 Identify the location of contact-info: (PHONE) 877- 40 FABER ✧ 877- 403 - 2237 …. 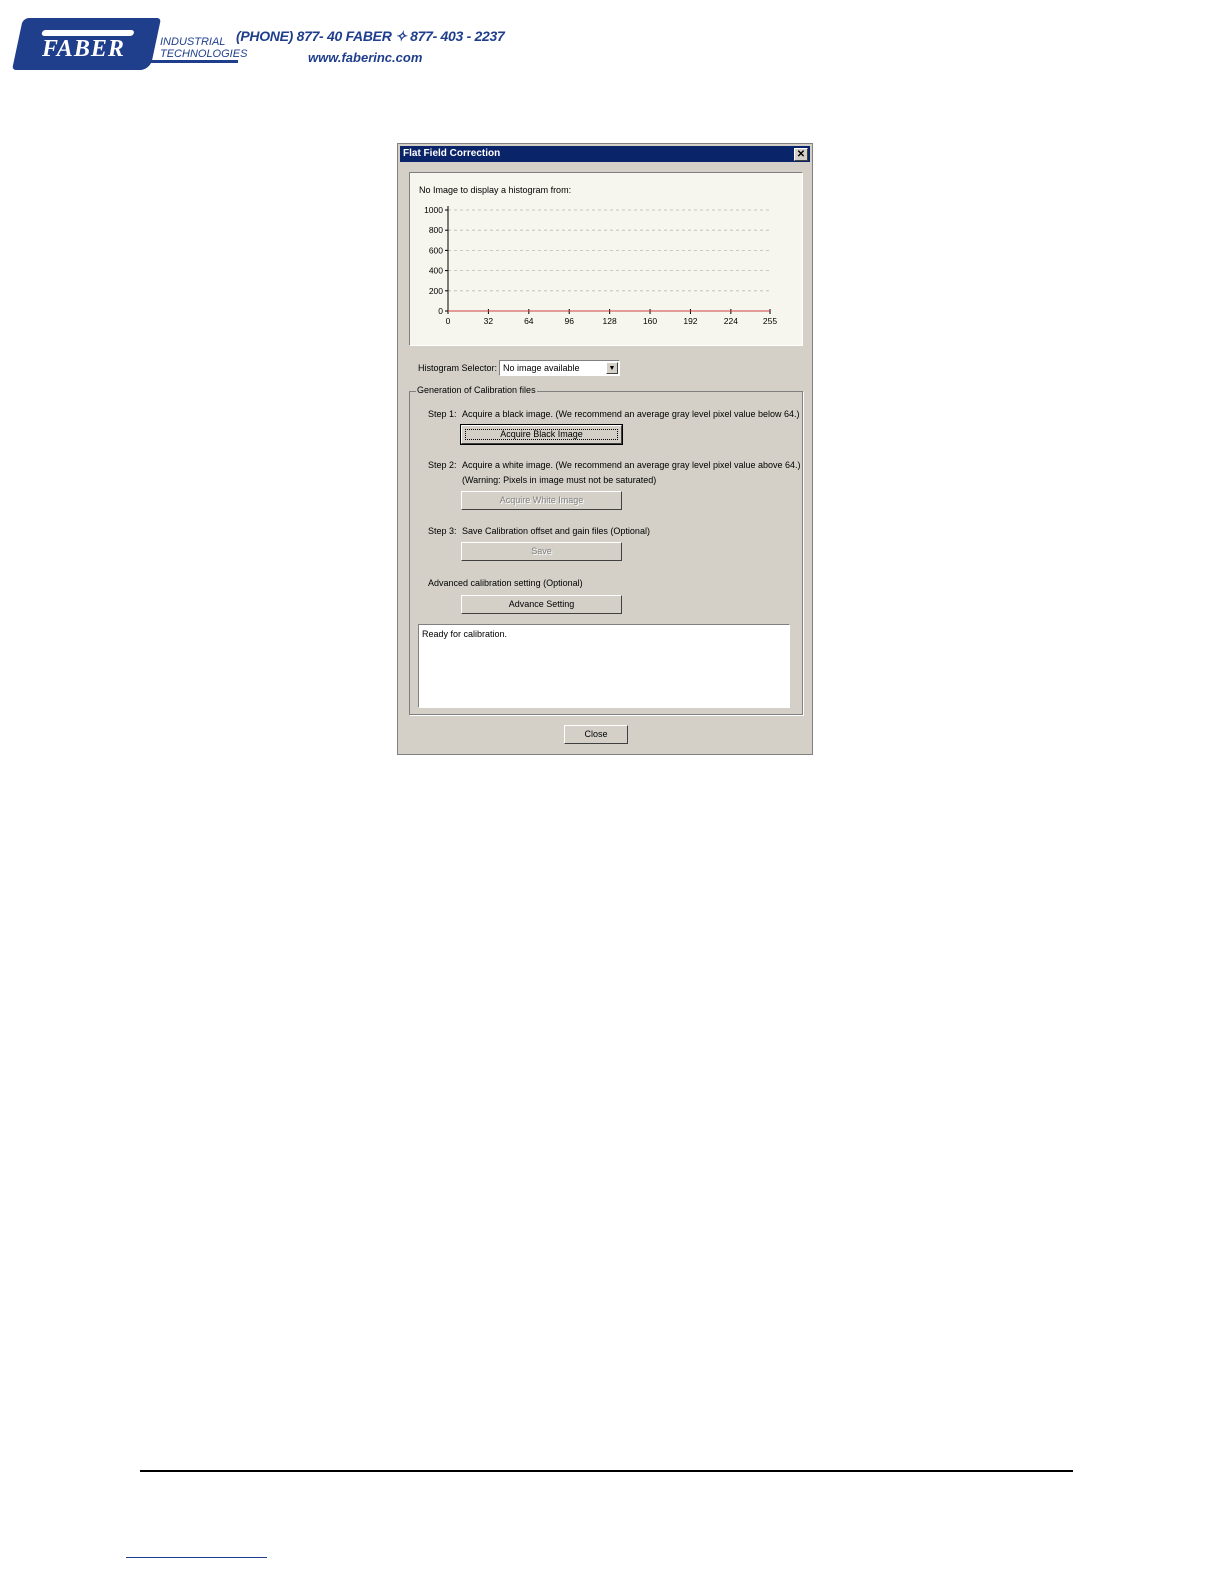
(370, 46).